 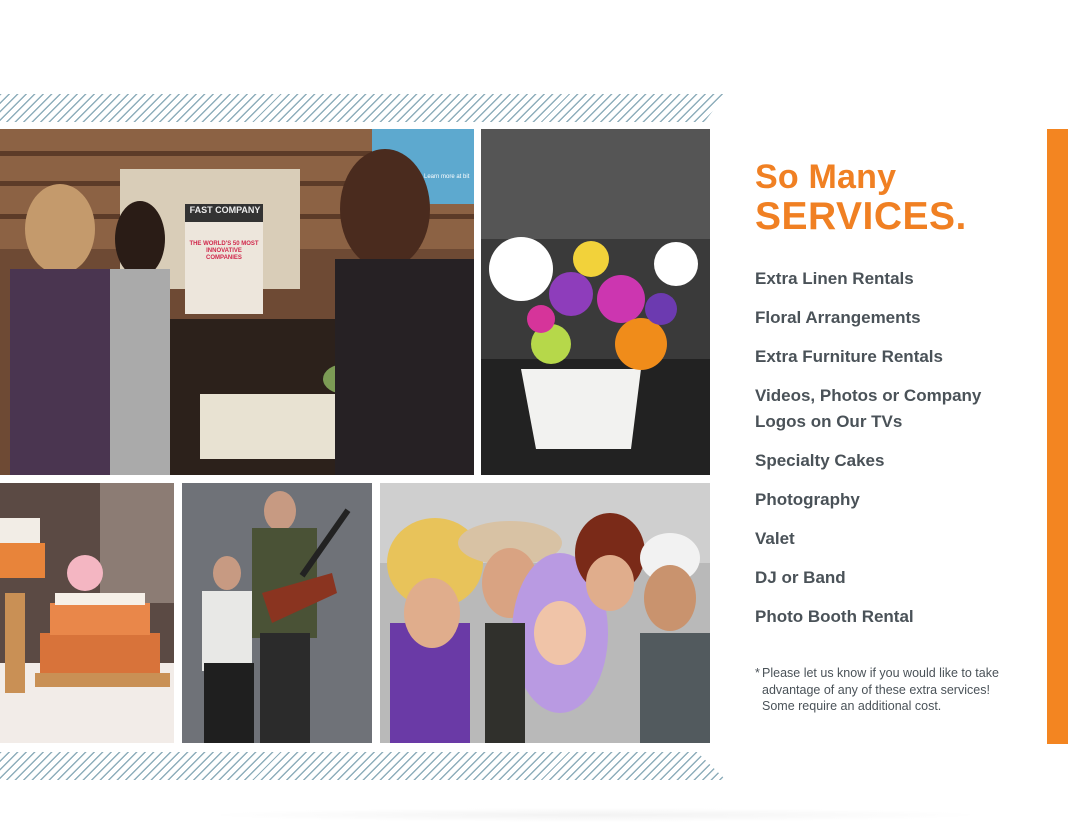 I want to click on heading-line-2: SERVICES., so click(x=861, y=216).